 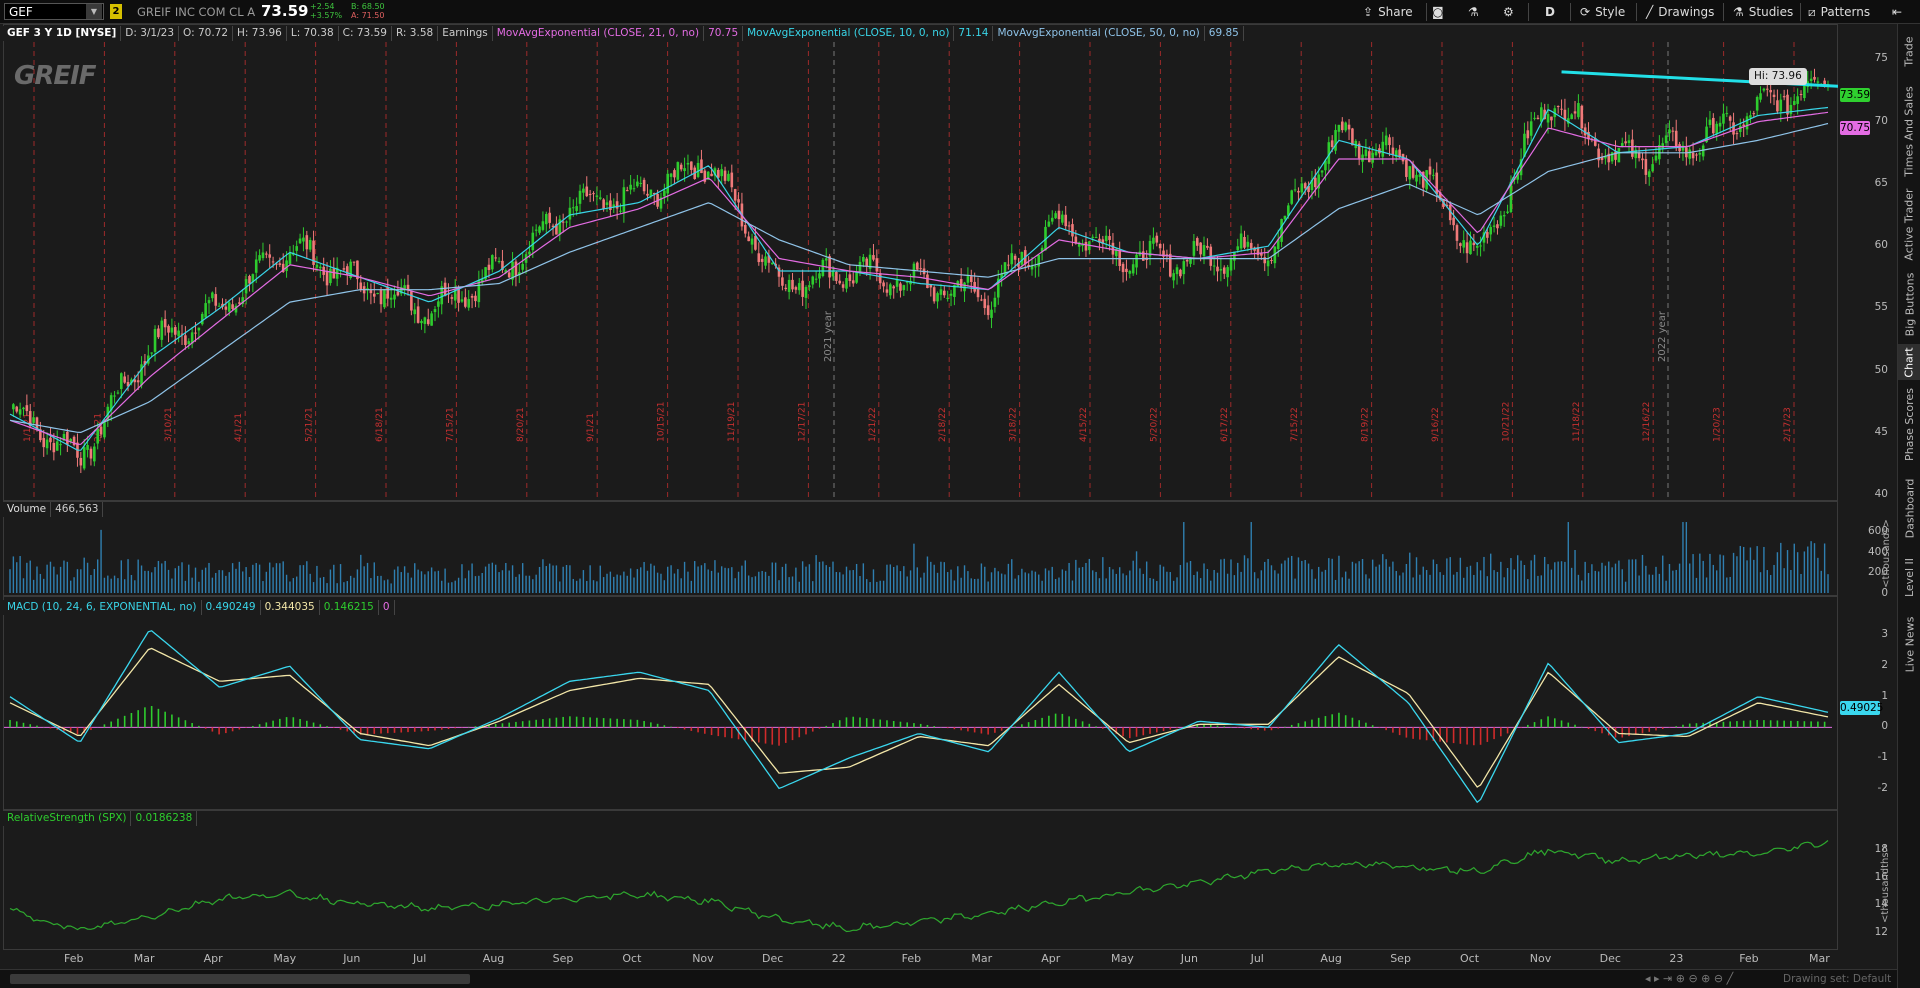 What do you see at coordinates (67, 818) in the screenshot?
I see `rs-label: RelativeStrength (SPX)` at bounding box center [67, 818].